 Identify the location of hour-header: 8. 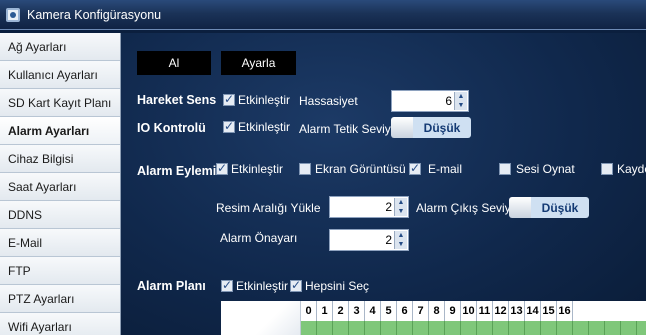
(437, 311).